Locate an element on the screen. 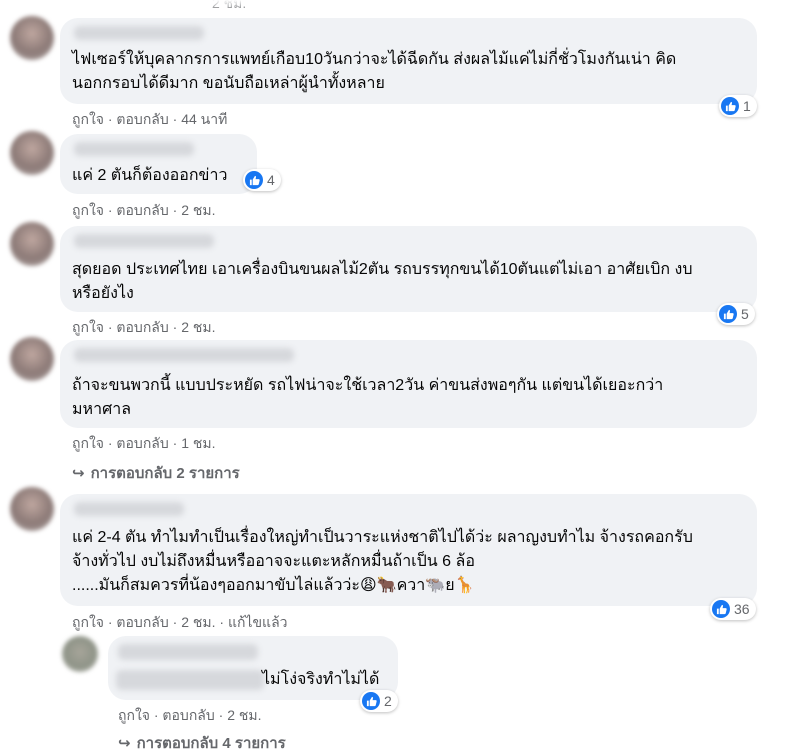  comment-text: แค่ 2 ตันก็ต้องออกข่าว is located at coordinates (150, 175).